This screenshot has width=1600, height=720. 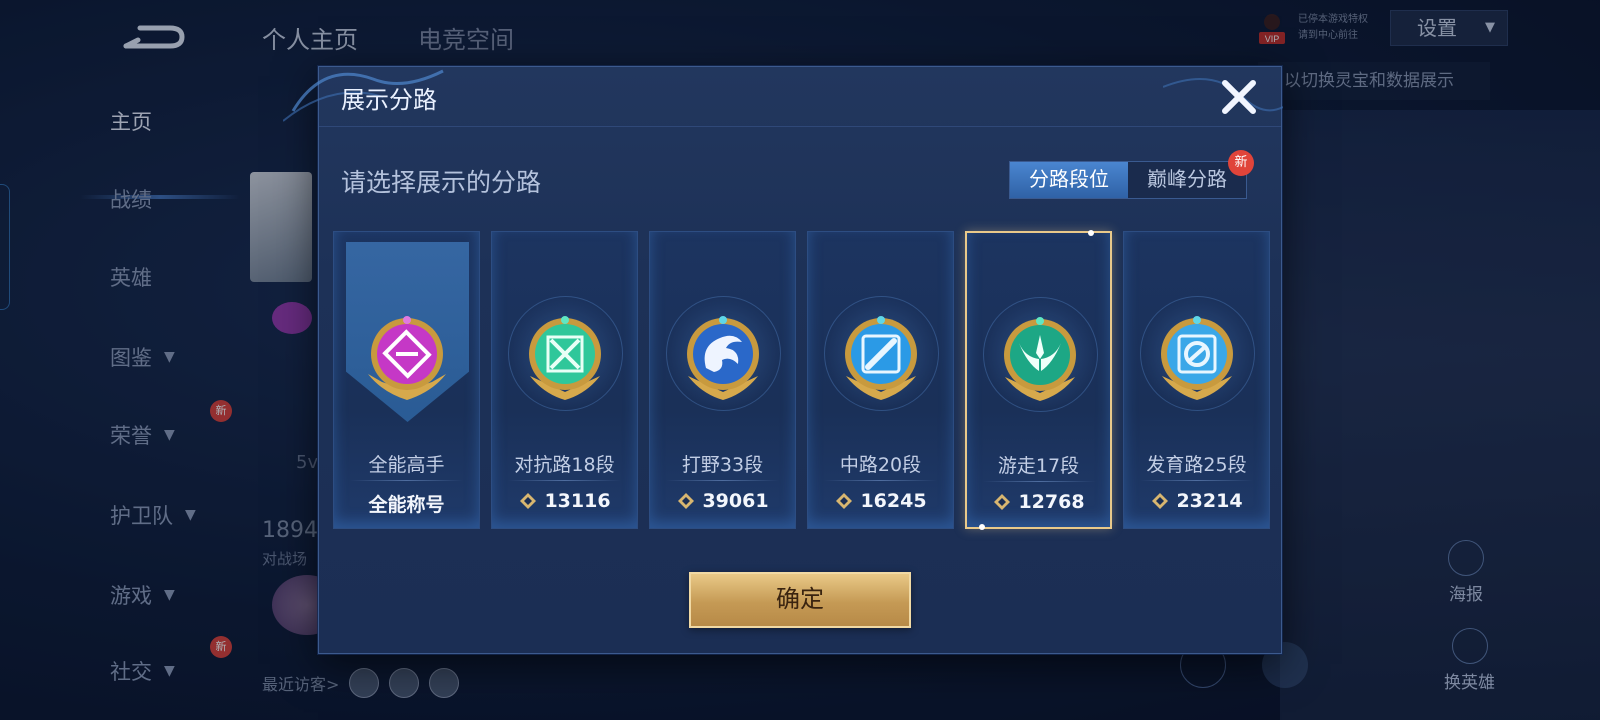 I want to click on mid-lane-emblem-icon, so click(x=881, y=358).